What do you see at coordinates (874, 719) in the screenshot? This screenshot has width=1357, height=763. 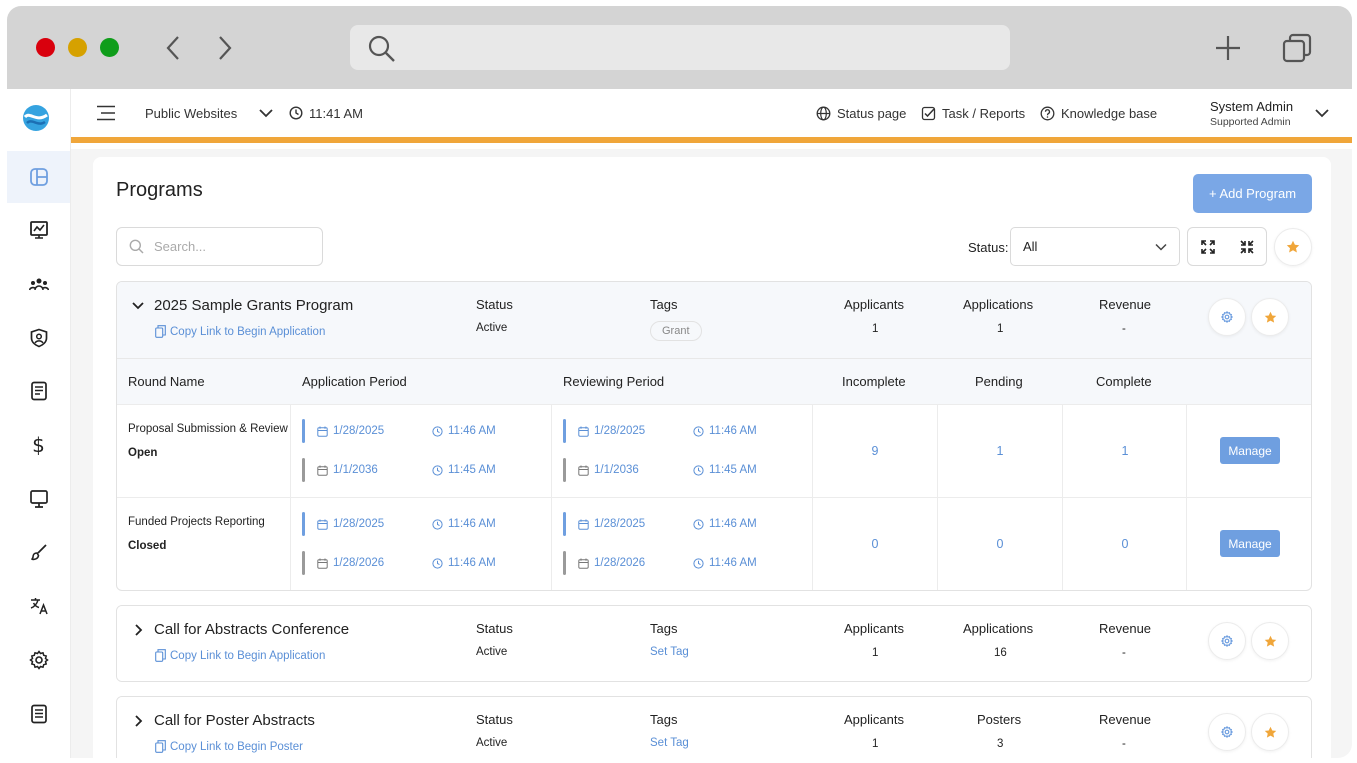 I see `applicants-header: Applicants` at bounding box center [874, 719].